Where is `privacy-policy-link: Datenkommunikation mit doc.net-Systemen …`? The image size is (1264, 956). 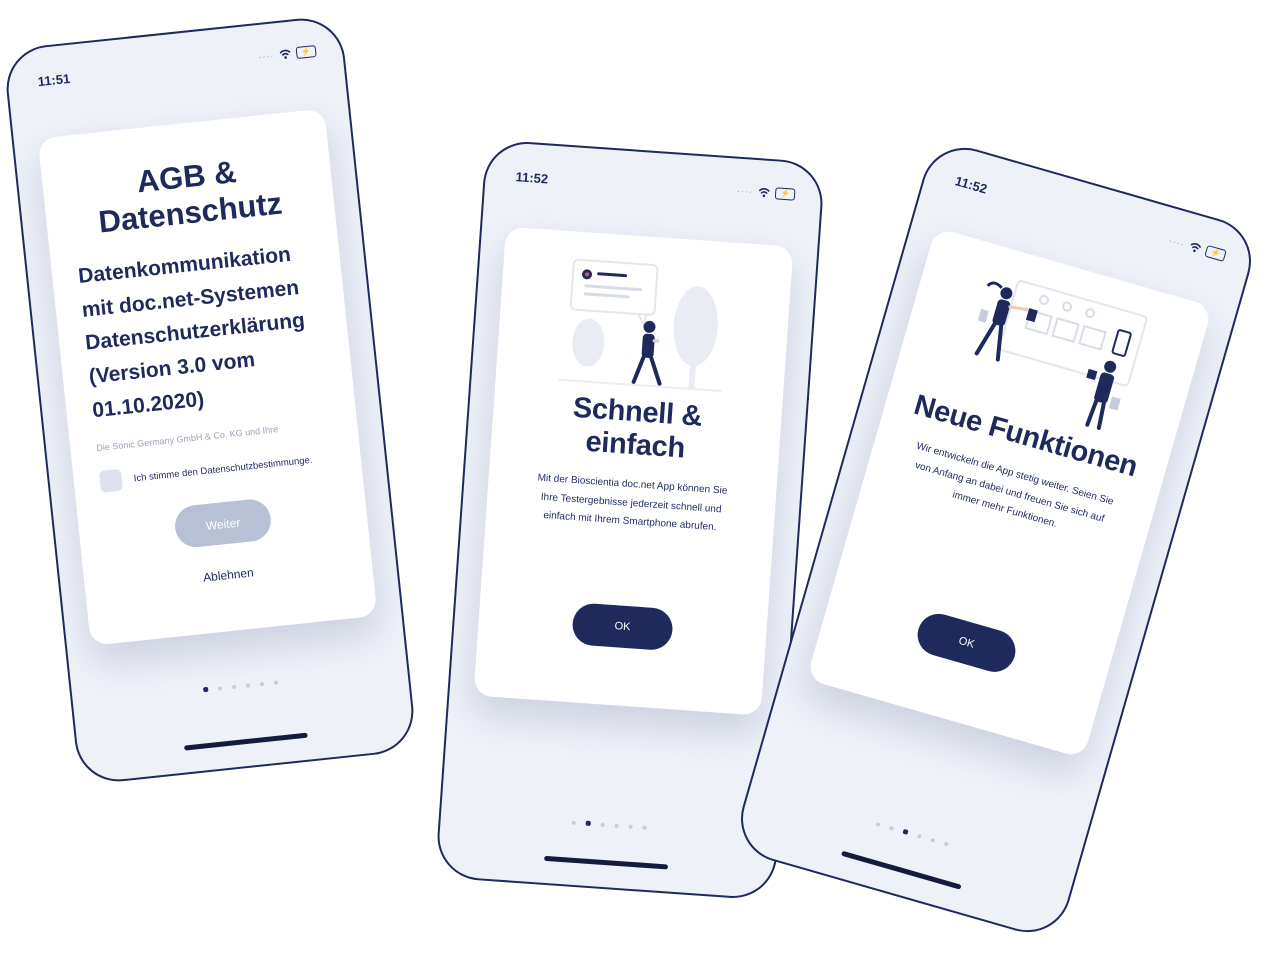 privacy-policy-link: Datenkommunikation mit doc.net-Systemen … is located at coordinates (203, 332).